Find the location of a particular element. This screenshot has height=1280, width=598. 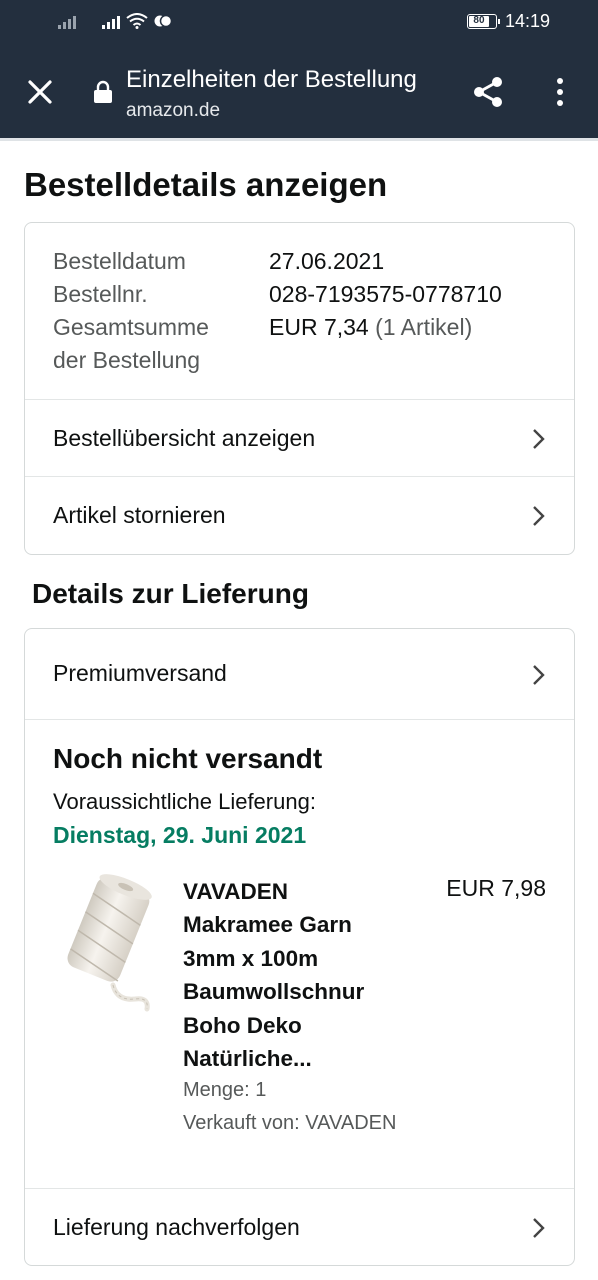

shipment-status: Noch nicht versandt is located at coordinates (188, 758).